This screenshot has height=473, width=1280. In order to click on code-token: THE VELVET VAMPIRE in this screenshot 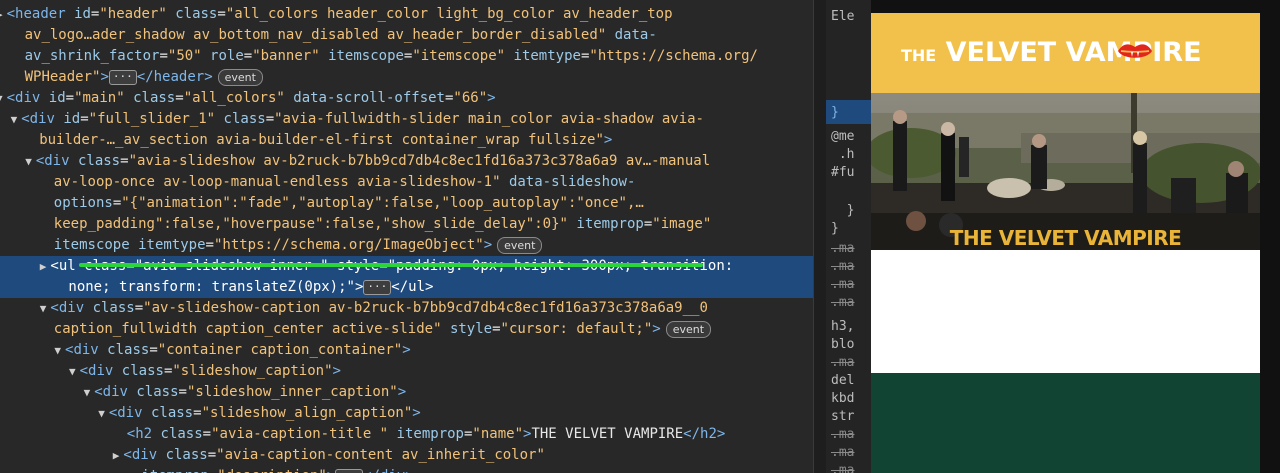, I will do `click(607, 434)`.